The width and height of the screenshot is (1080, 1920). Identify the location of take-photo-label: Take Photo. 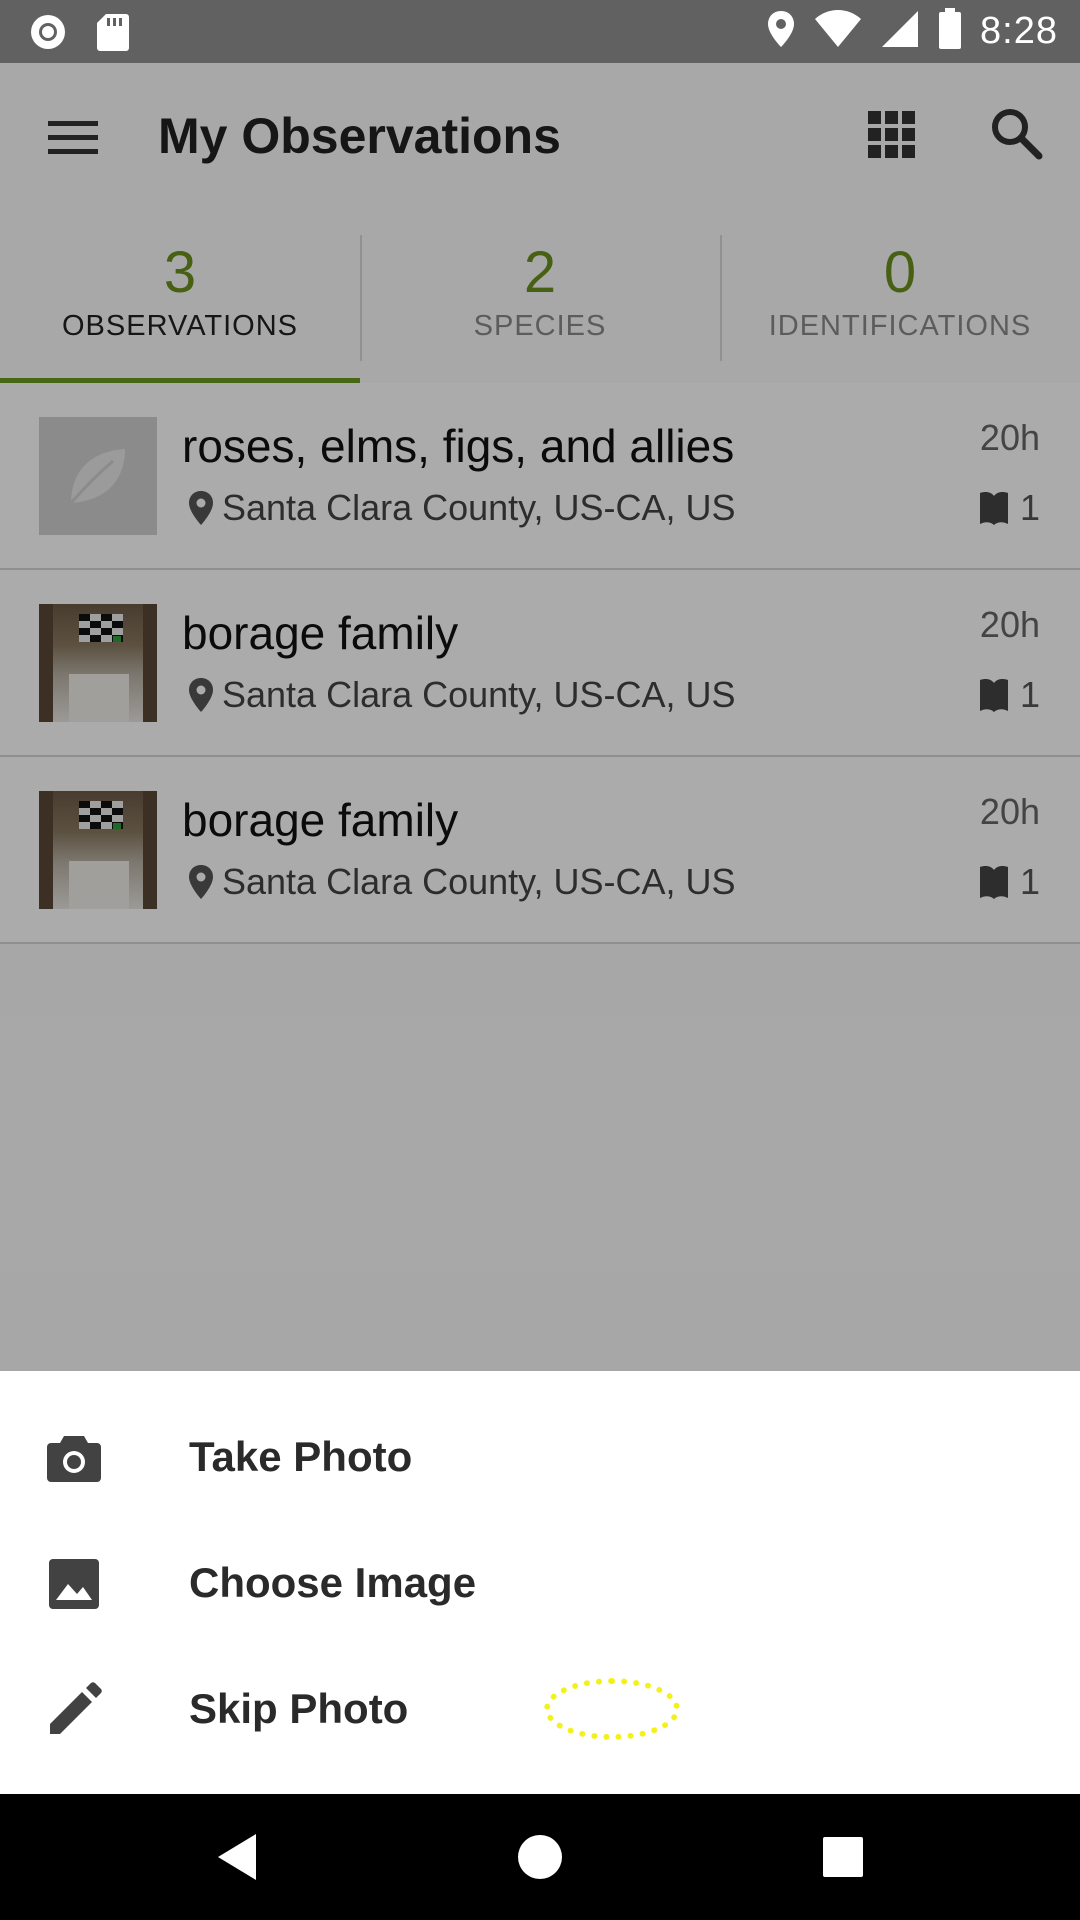
(301, 1456).